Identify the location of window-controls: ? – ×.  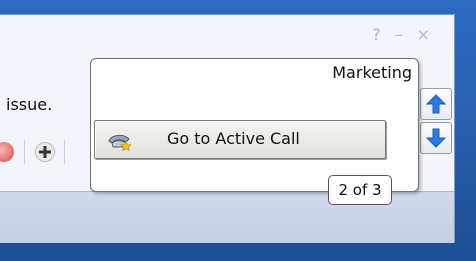
(404, 34).